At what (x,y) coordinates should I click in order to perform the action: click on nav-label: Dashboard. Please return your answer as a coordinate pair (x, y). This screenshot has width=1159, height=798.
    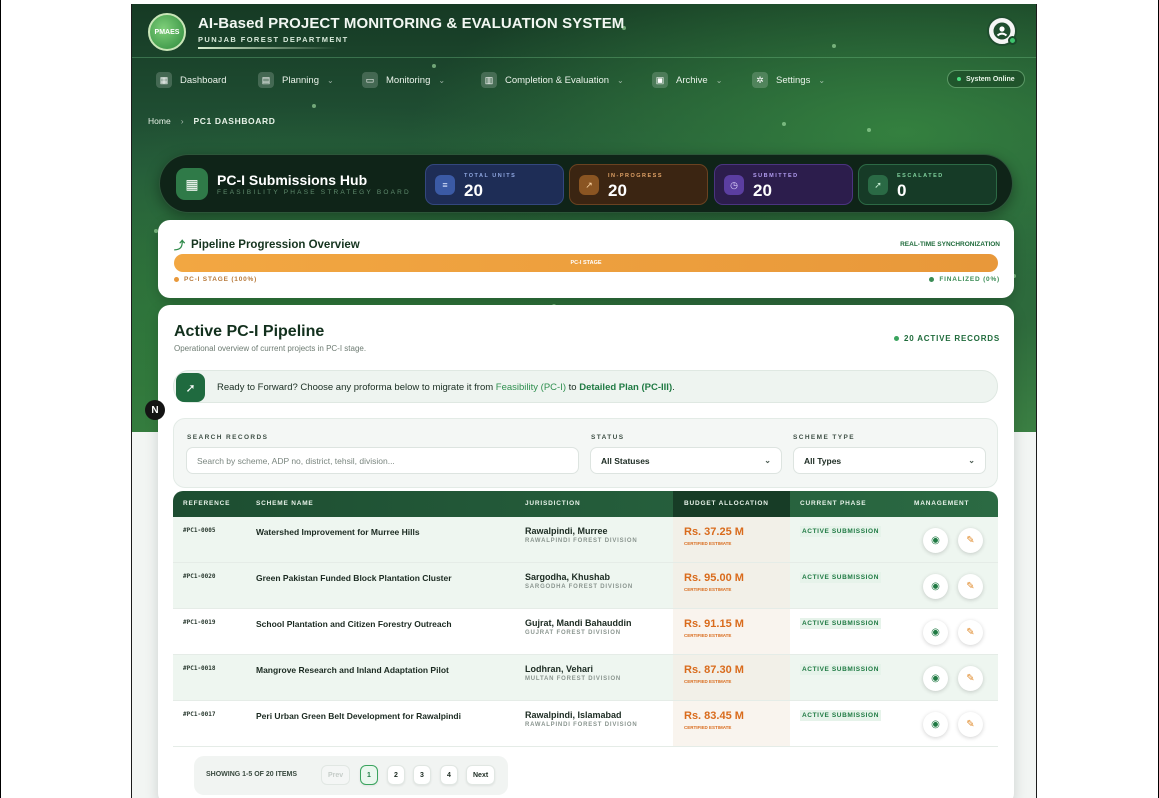
    Looking at the image, I should click on (203, 80).